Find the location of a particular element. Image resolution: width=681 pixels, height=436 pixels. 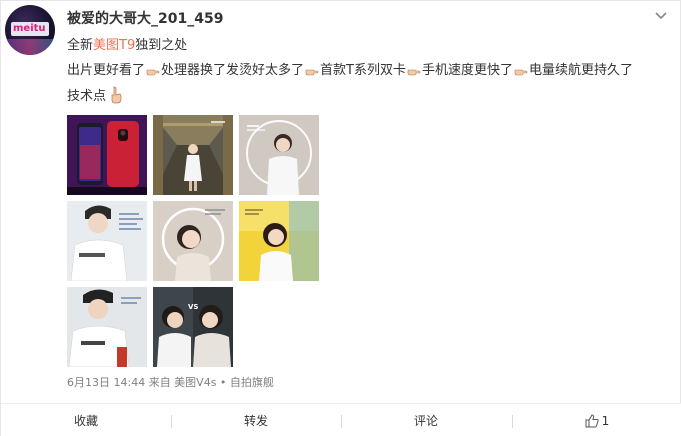

forward-button: 转发 is located at coordinates (256, 420).